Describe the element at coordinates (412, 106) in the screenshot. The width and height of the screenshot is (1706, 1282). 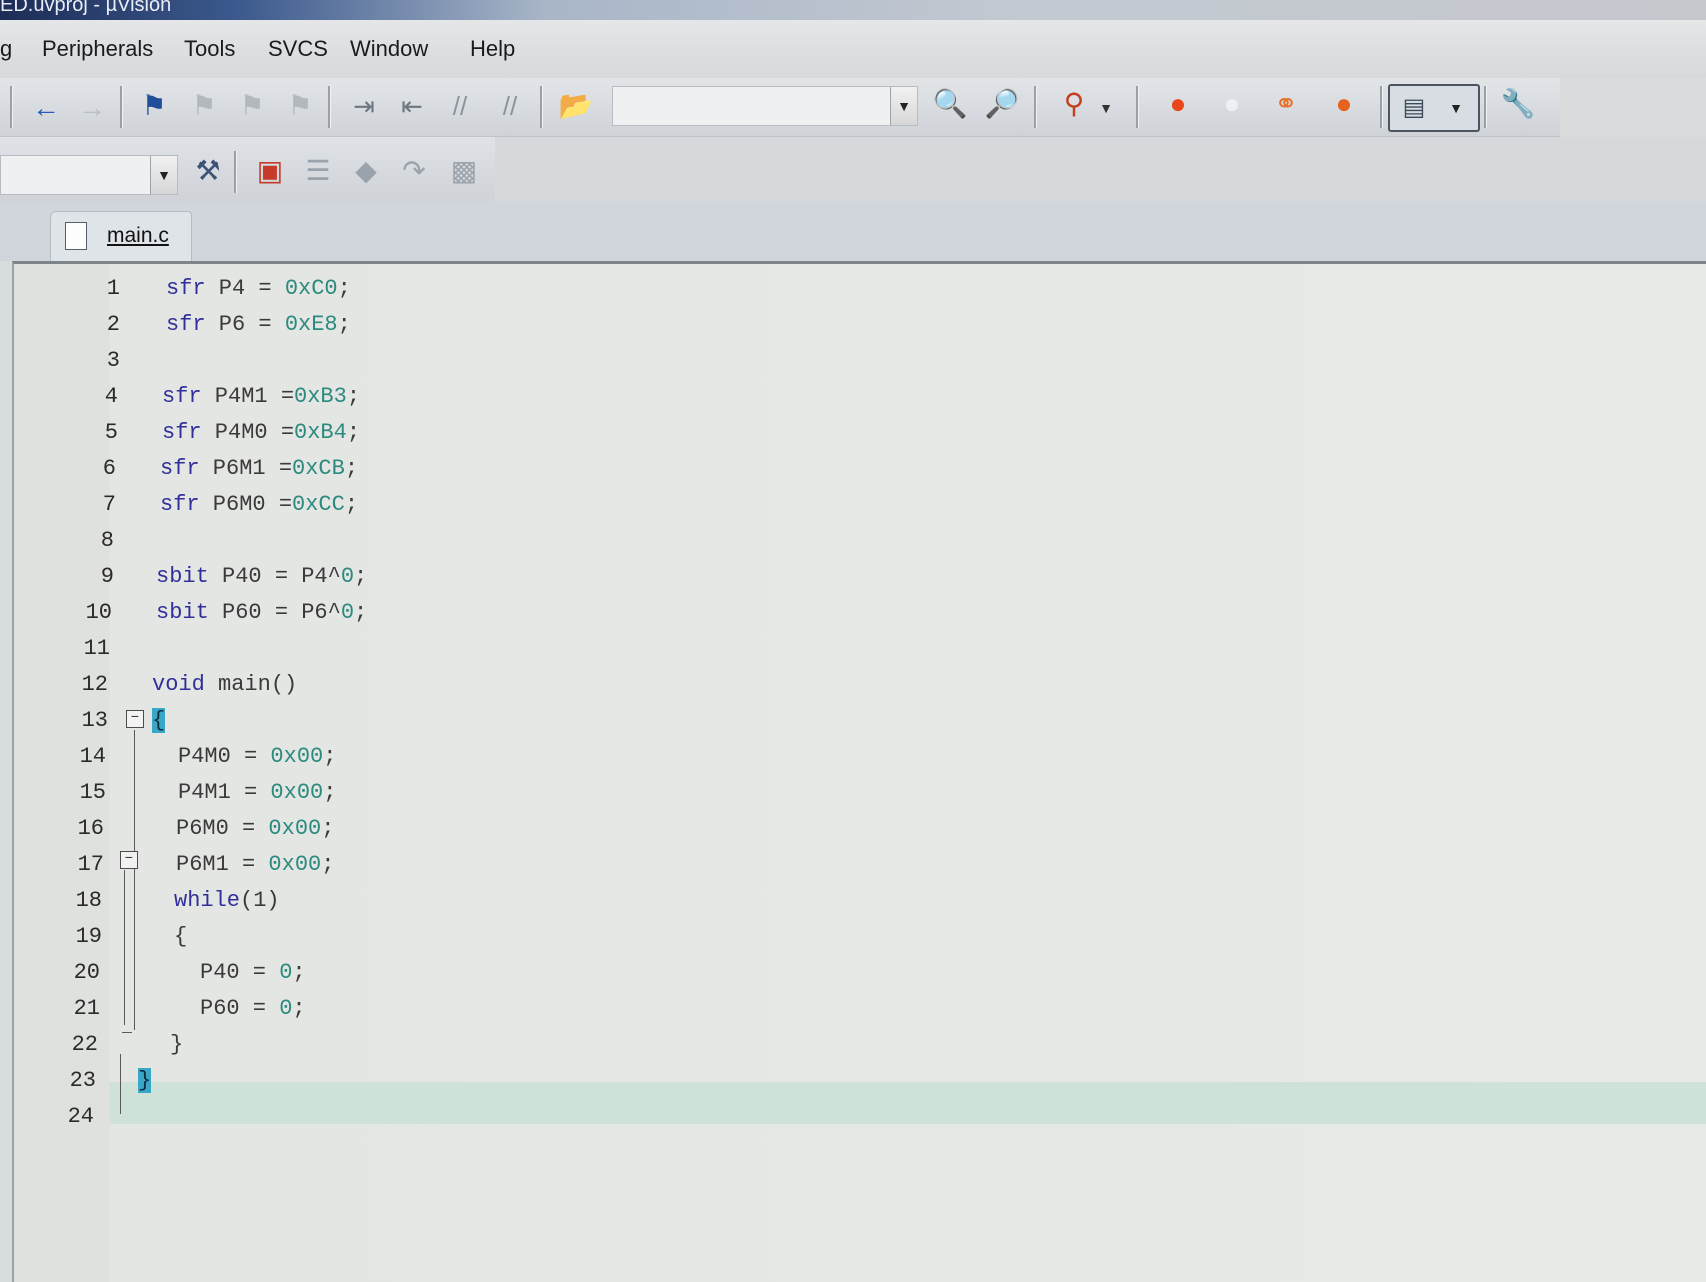
I see `unindent-icon: ⇤` at that location.